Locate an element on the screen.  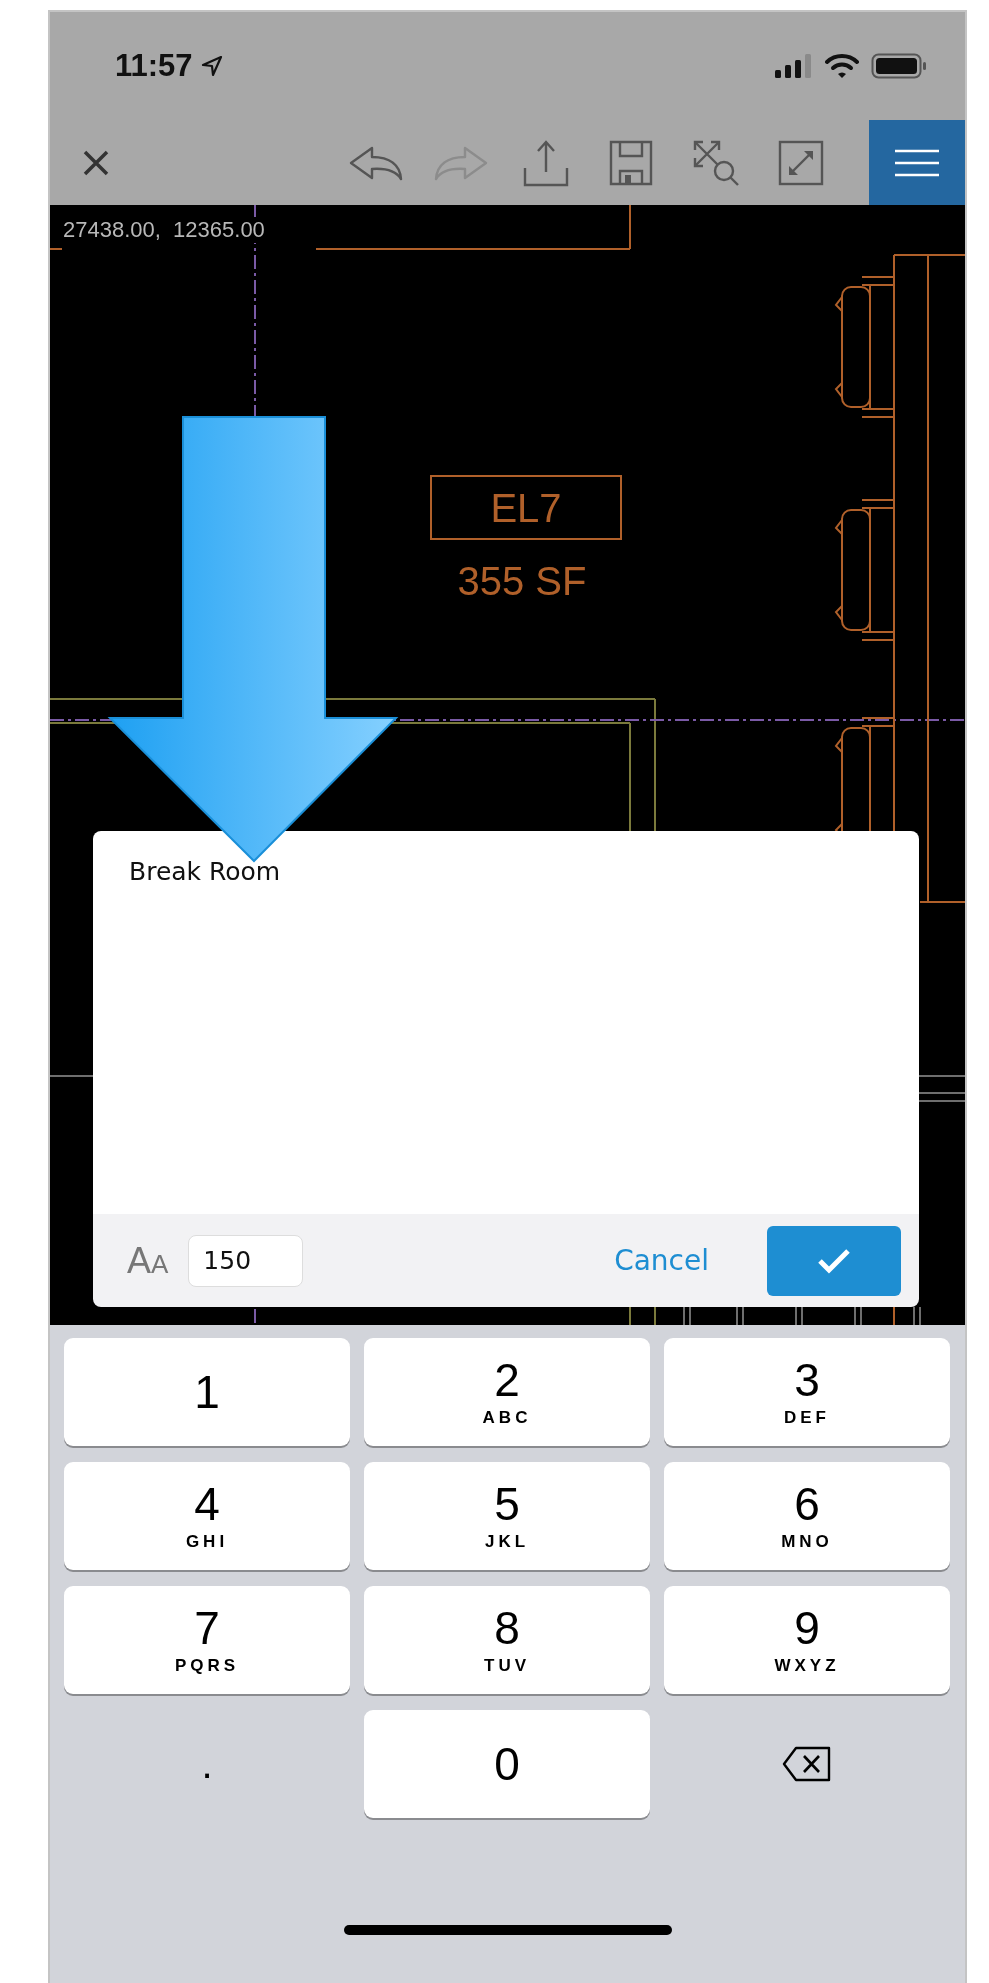
signal-icon is located at coordinates (793, 66).